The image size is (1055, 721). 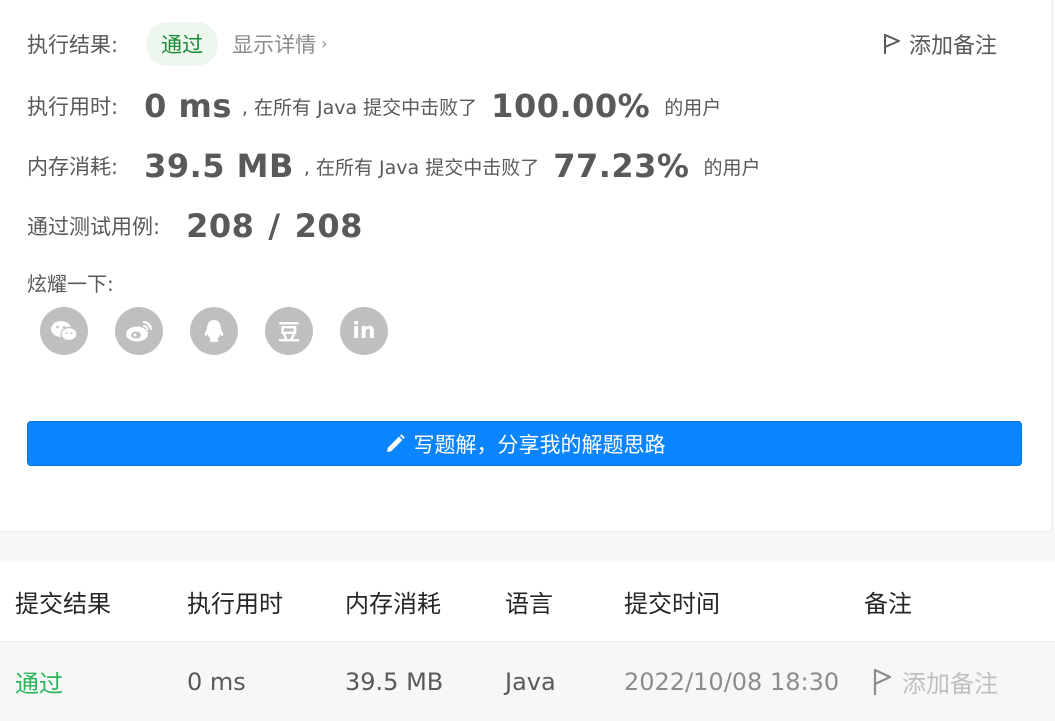 I want to click on show-details-link: 显示详情 ›, so click(x=279, y=44).